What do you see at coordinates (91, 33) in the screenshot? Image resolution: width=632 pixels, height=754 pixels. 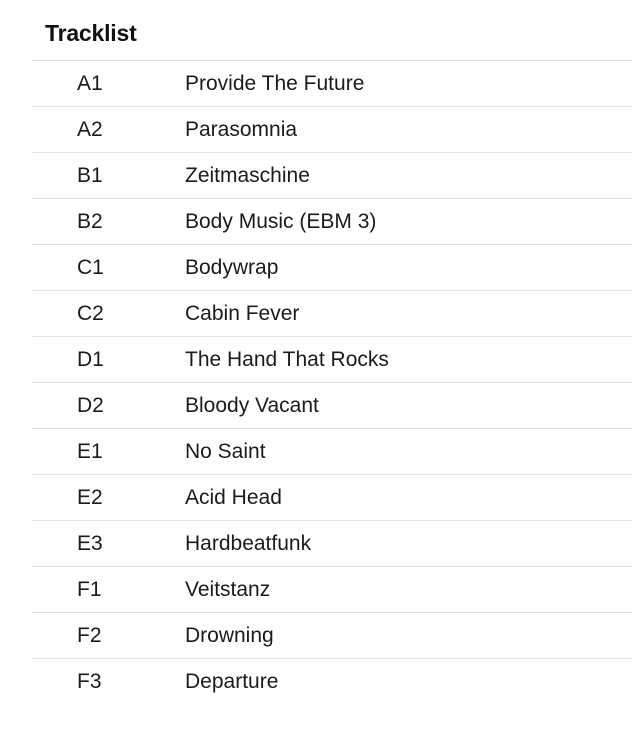 I see `page-title: Tracklist` at bounding box center [91, 33].